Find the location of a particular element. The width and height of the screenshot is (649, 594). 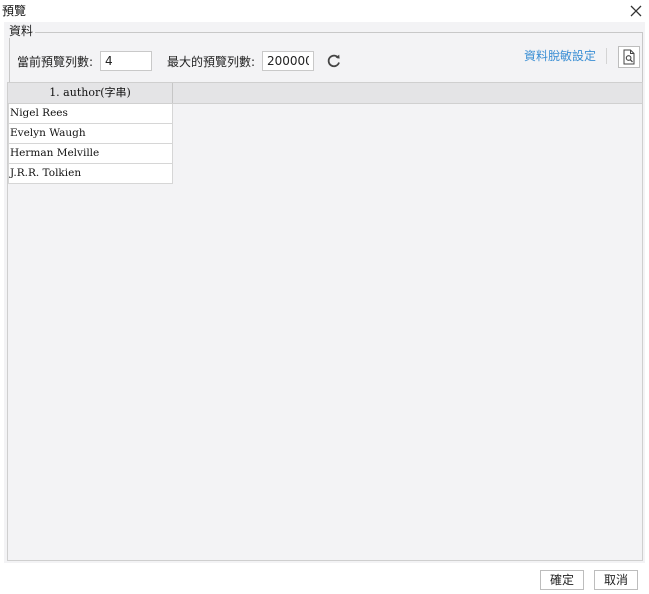

group-legend: 資料 is located at coordinates (21, 31).